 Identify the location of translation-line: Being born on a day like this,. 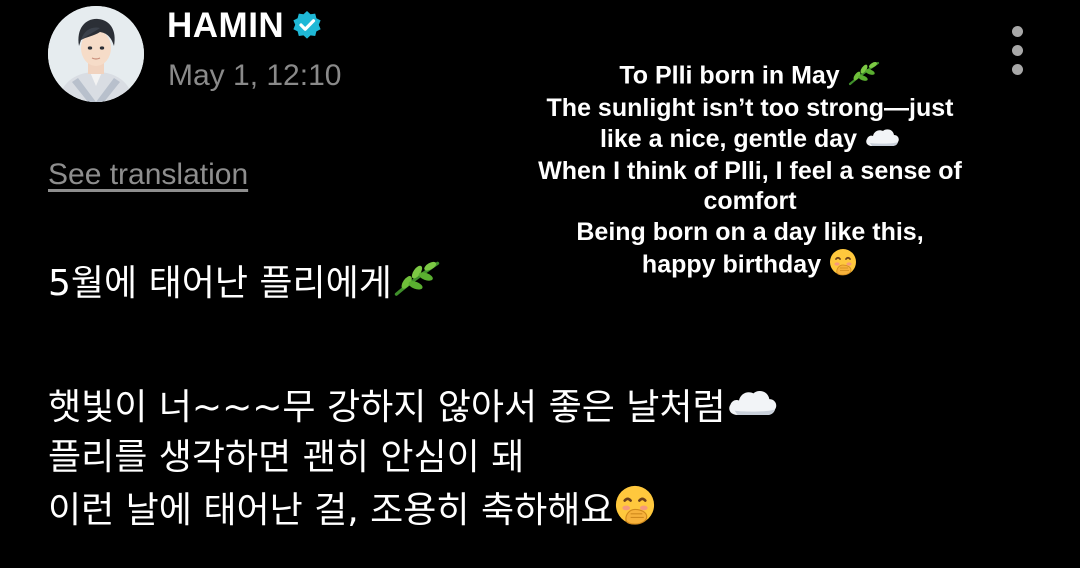
(750, 231).